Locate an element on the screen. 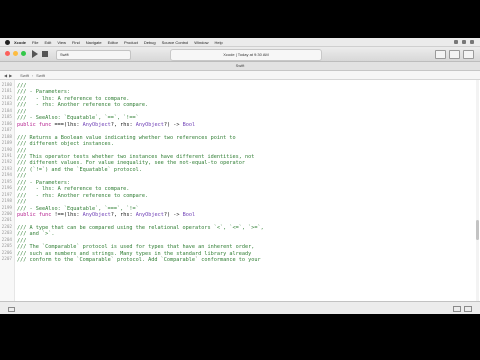 The height and width of the screenshot is (360, 480). debug-view-toggles is located at coordinates (462, 309).